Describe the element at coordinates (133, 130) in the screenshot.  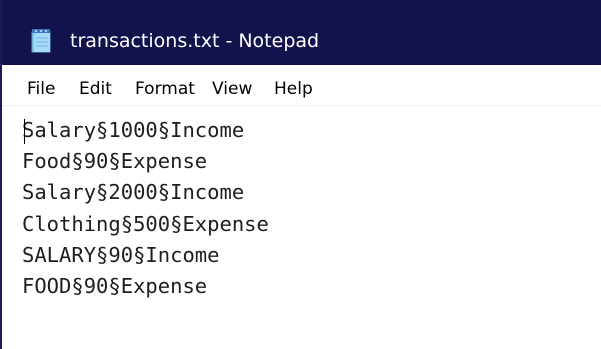
I see `text-line: Salary§1000§Income` at that location.